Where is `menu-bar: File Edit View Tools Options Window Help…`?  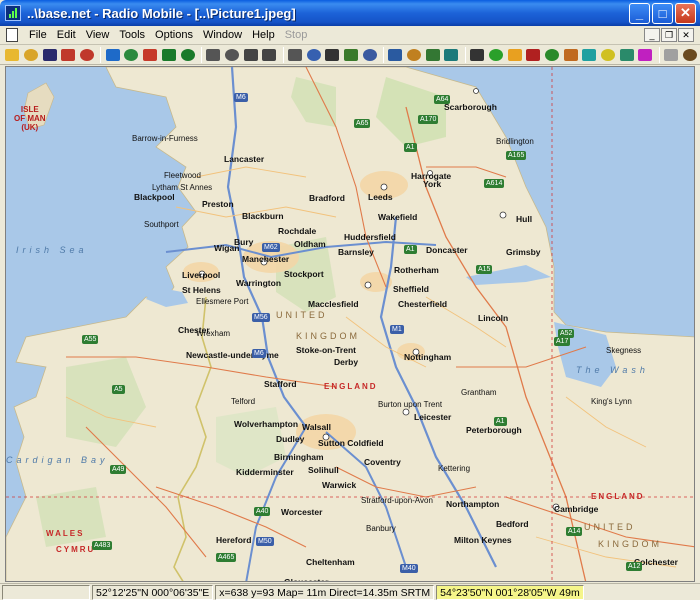
menu-bar: File Edit View Tools Options Window Help… is located at coordinates (350, 35).